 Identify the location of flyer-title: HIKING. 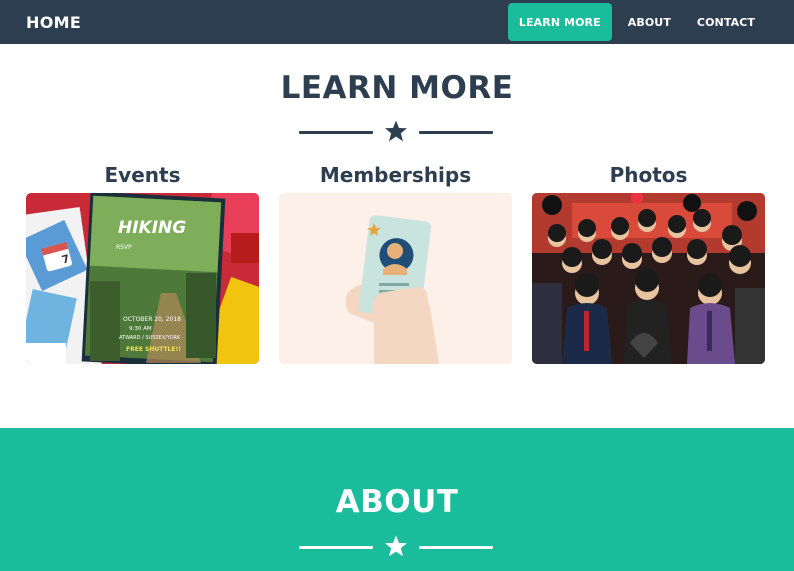
(152, 228).